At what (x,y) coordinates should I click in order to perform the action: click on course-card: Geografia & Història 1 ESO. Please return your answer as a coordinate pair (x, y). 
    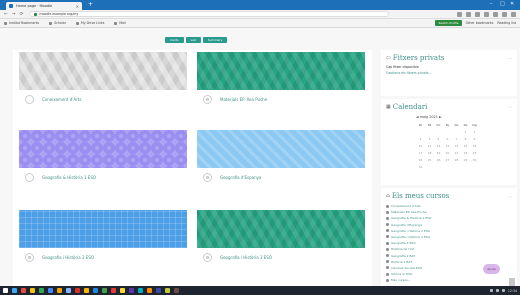
    Looking at the image, I should click on (103, 158).